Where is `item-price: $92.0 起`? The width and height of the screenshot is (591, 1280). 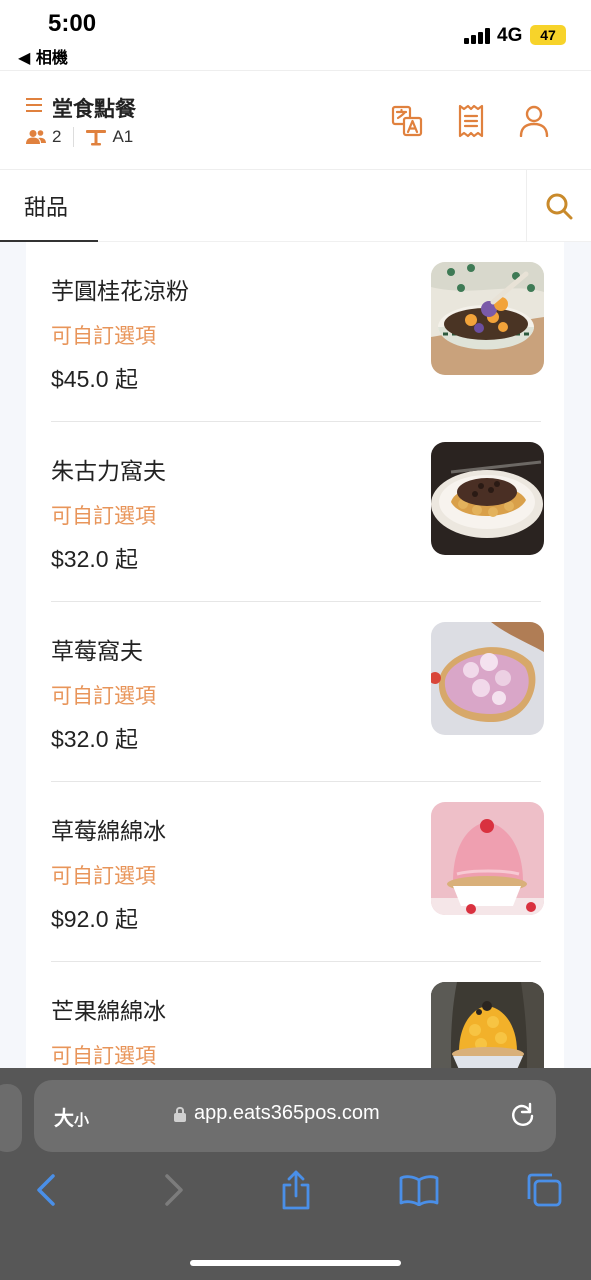 item-price: $92.0 起 is located at coordinates (94, 919).